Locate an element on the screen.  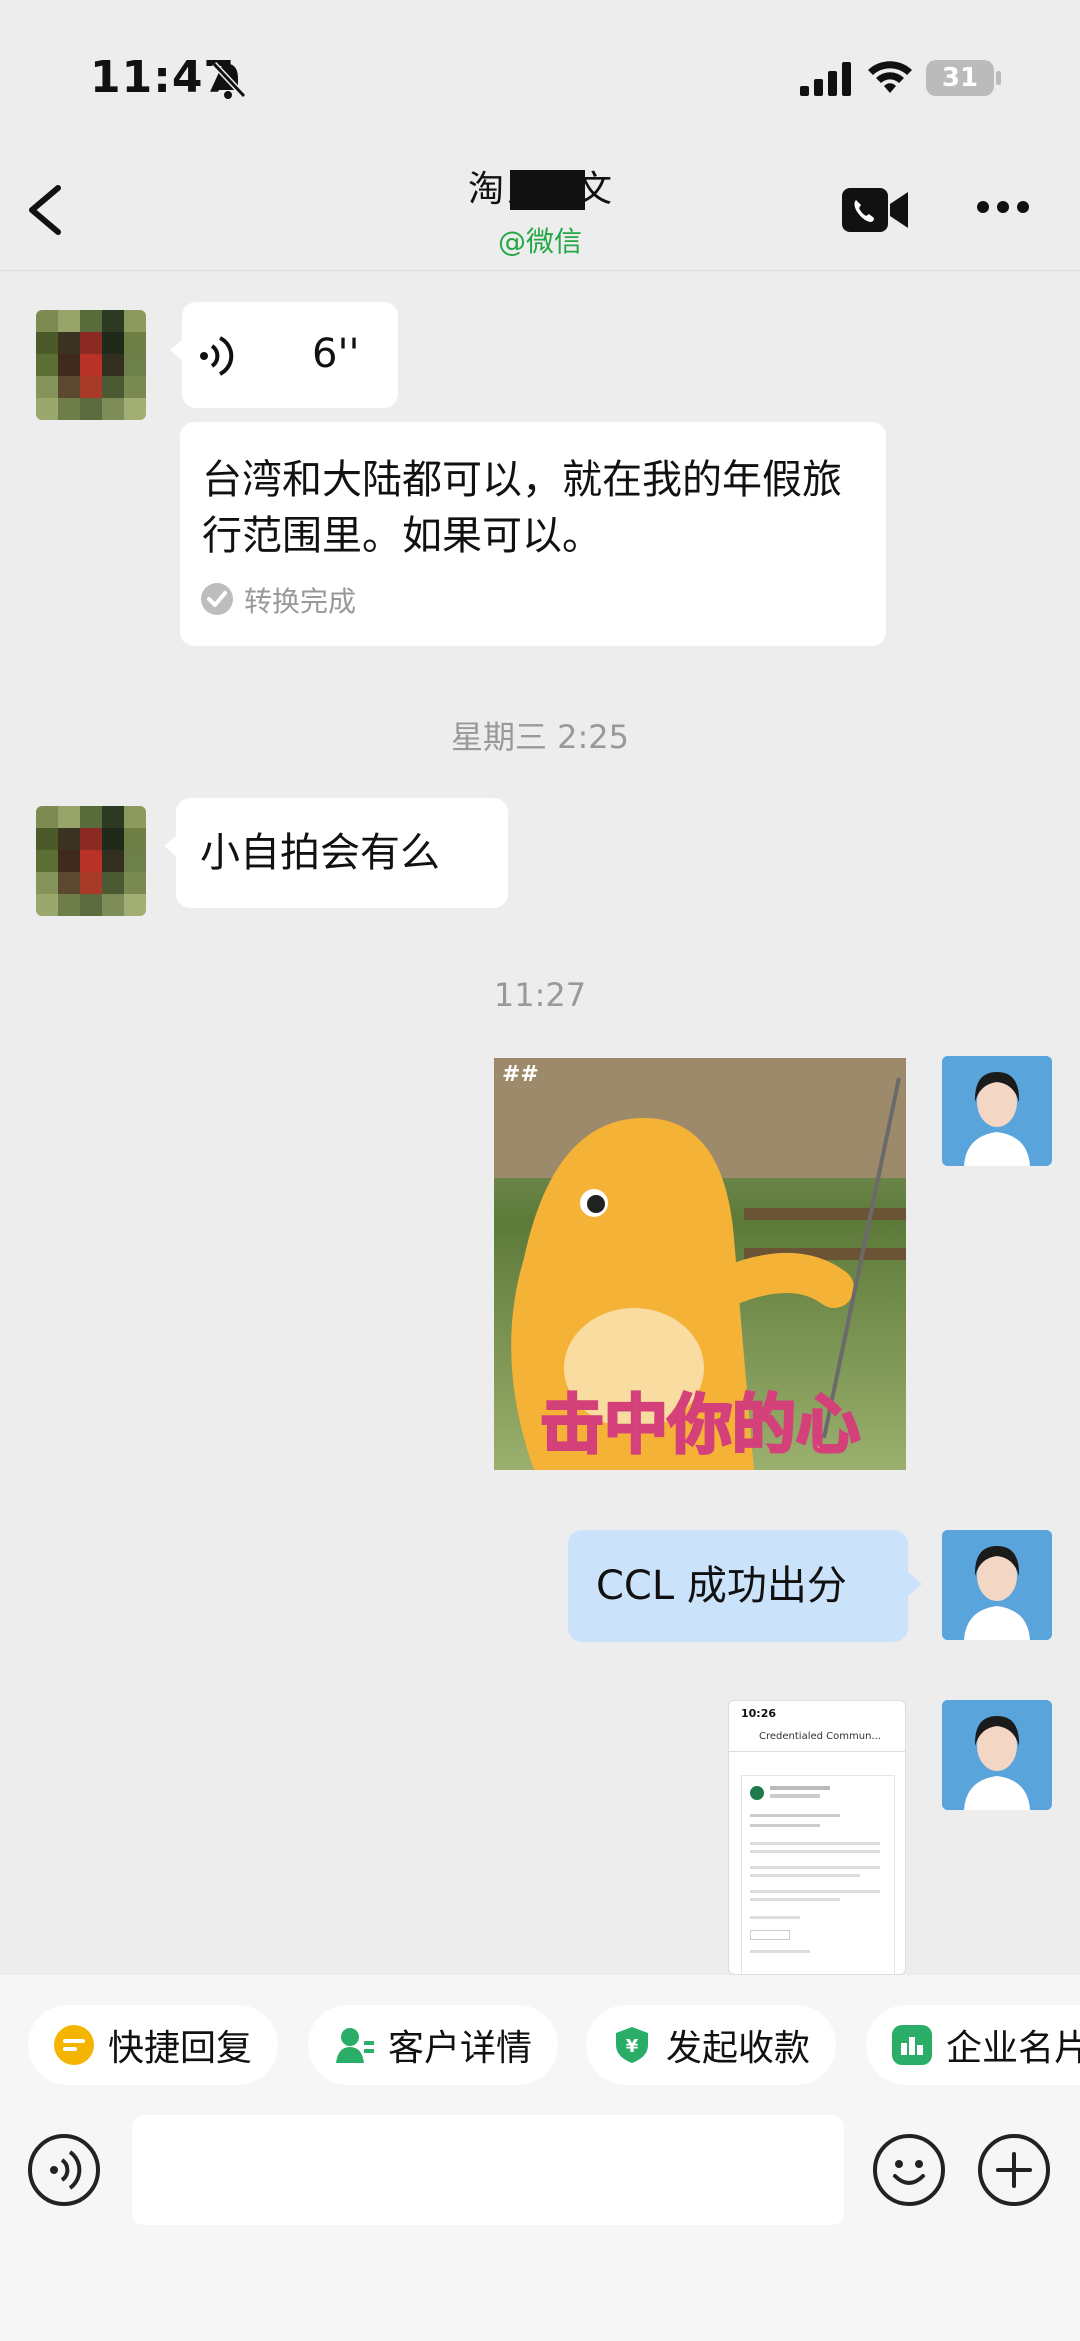
business-card-icon is located at coordinates (912, 2045).